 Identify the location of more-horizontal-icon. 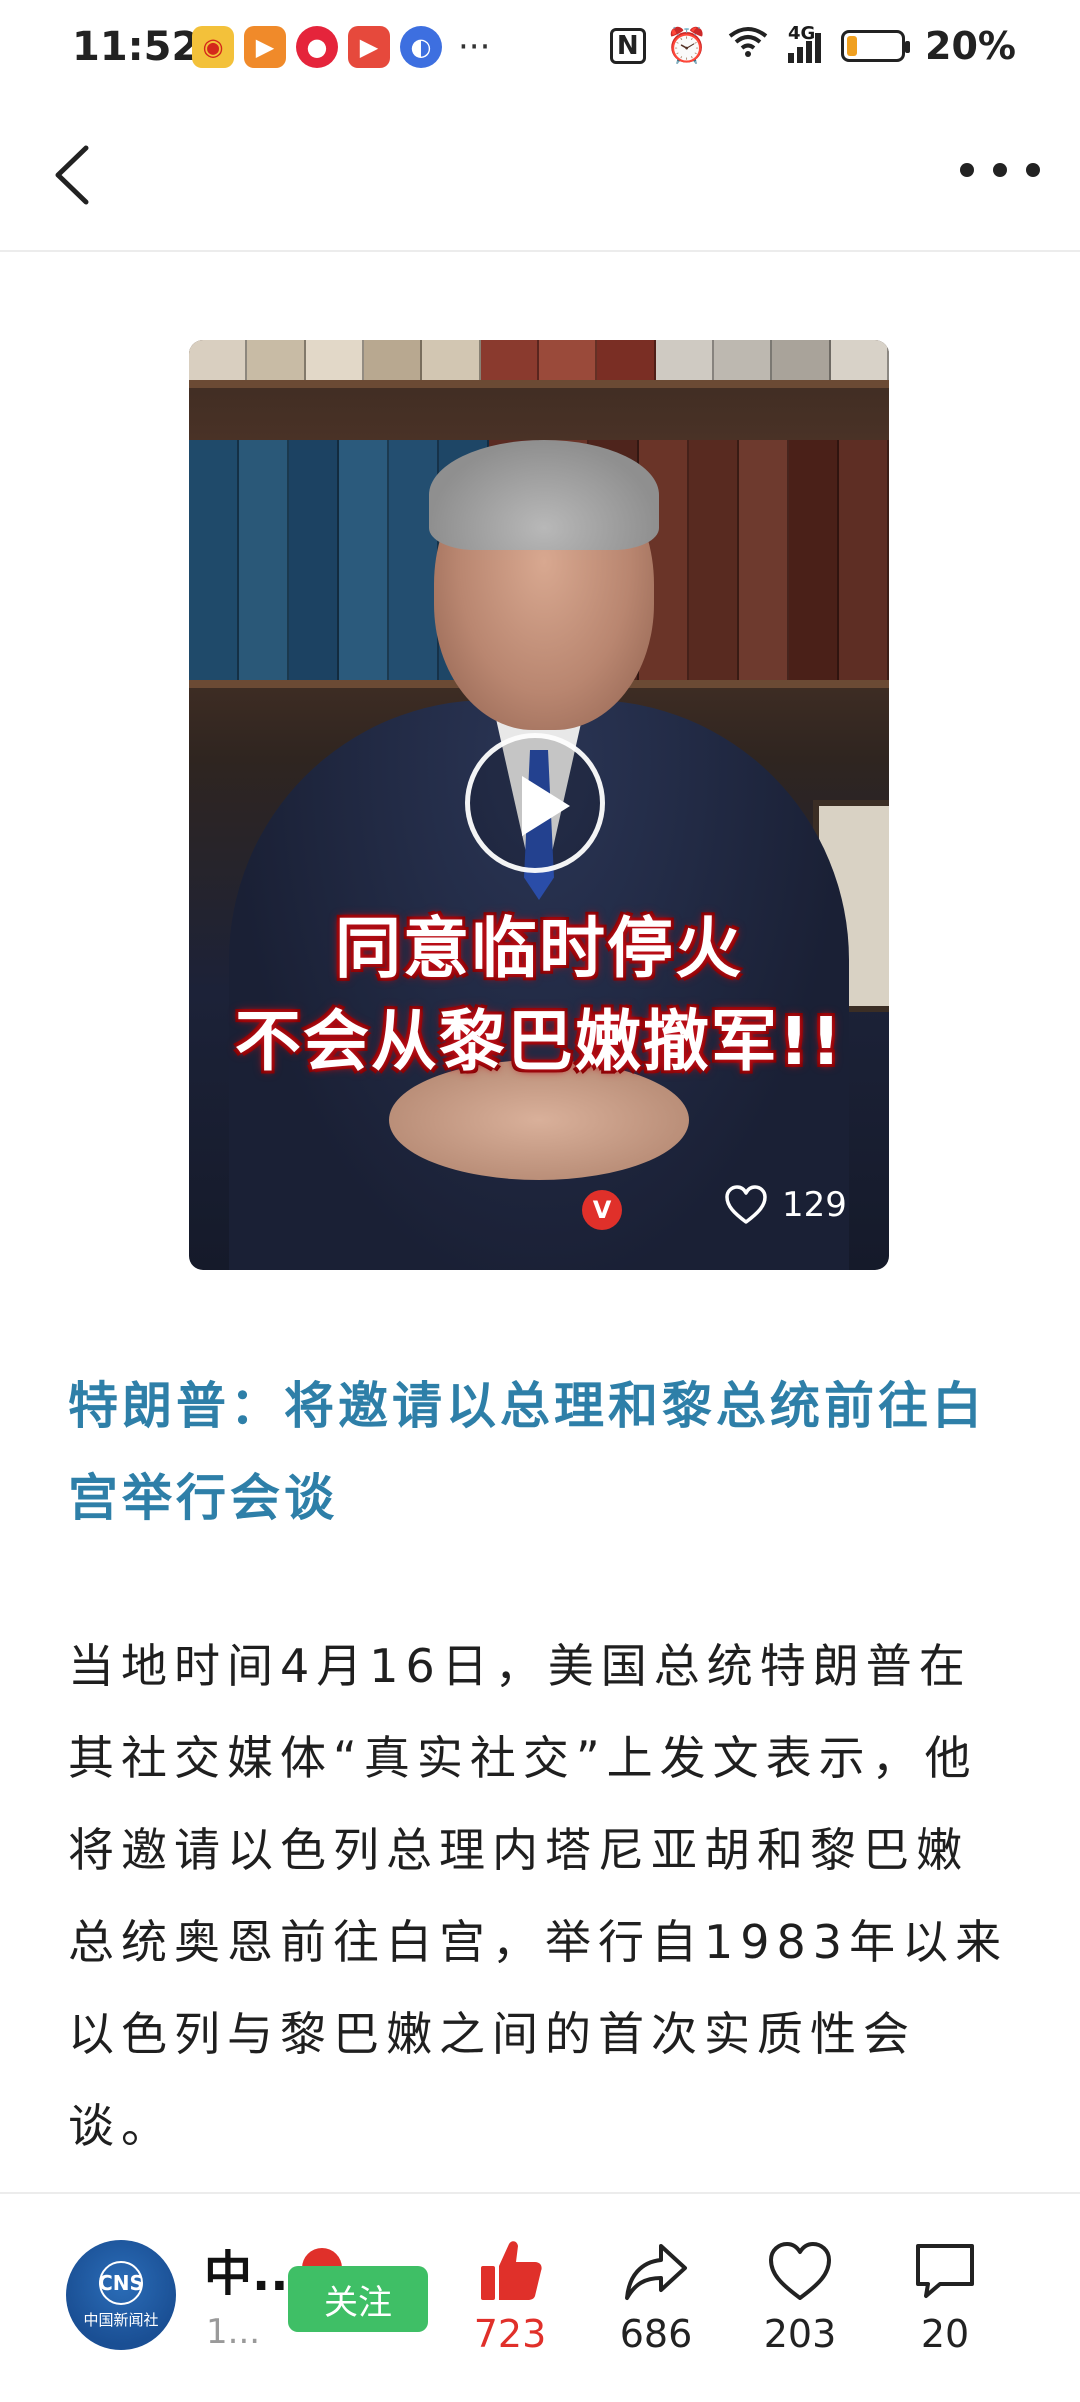
(1000, 170).